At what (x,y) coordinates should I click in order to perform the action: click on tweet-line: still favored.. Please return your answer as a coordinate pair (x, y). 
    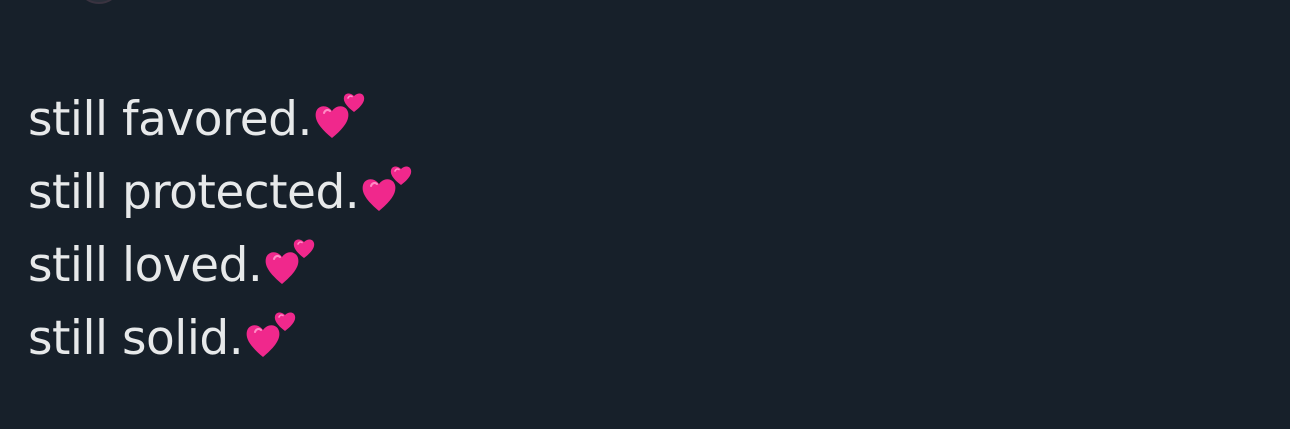
    Looking at the image, I should click on (222, 119).